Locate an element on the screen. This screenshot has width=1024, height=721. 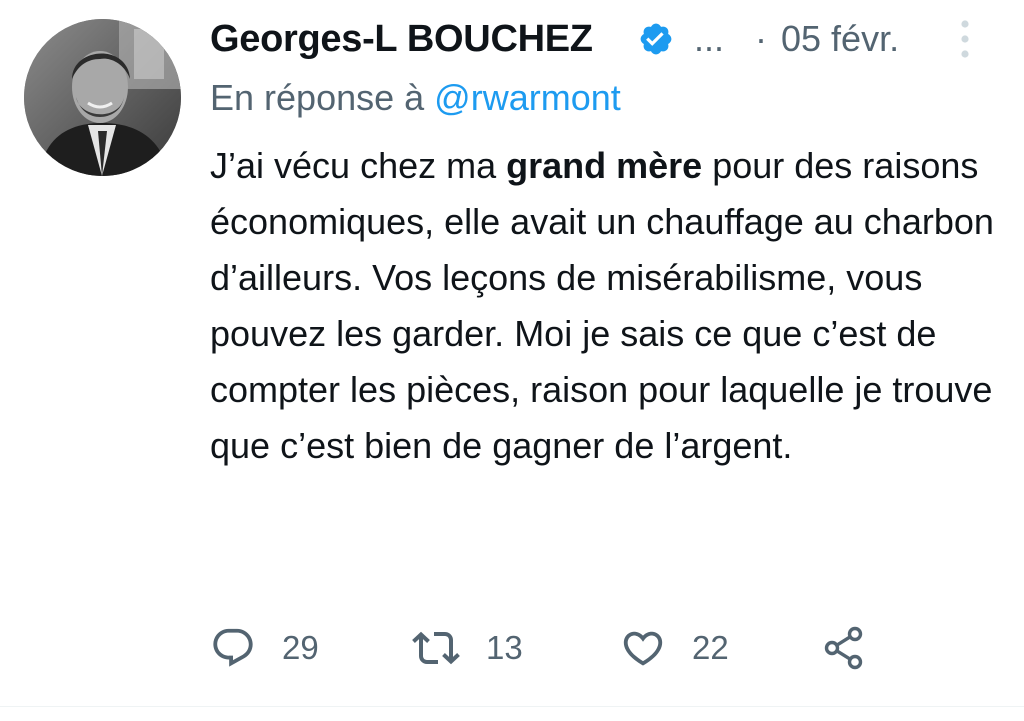
share-icon is located at coordinates (844, 648).